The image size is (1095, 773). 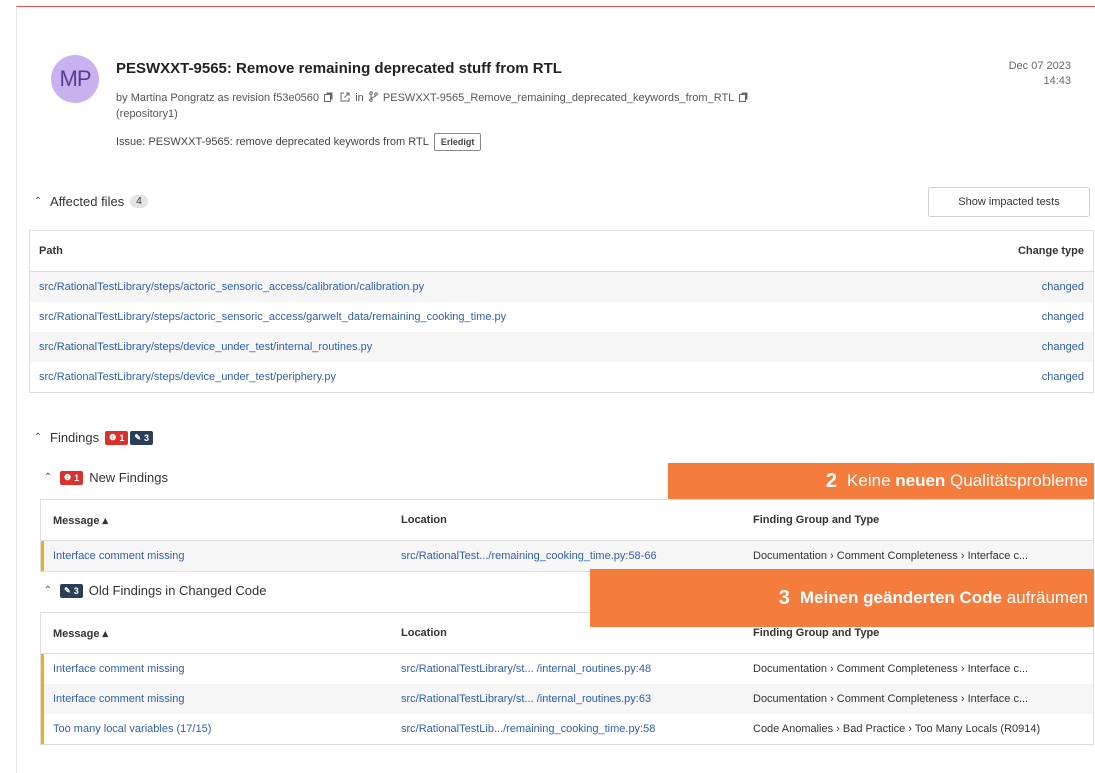 What do you see at coordinates (244, 98) in the screenshot?
I see `as-revision-label: as revision` at bounding box center [244, 98].